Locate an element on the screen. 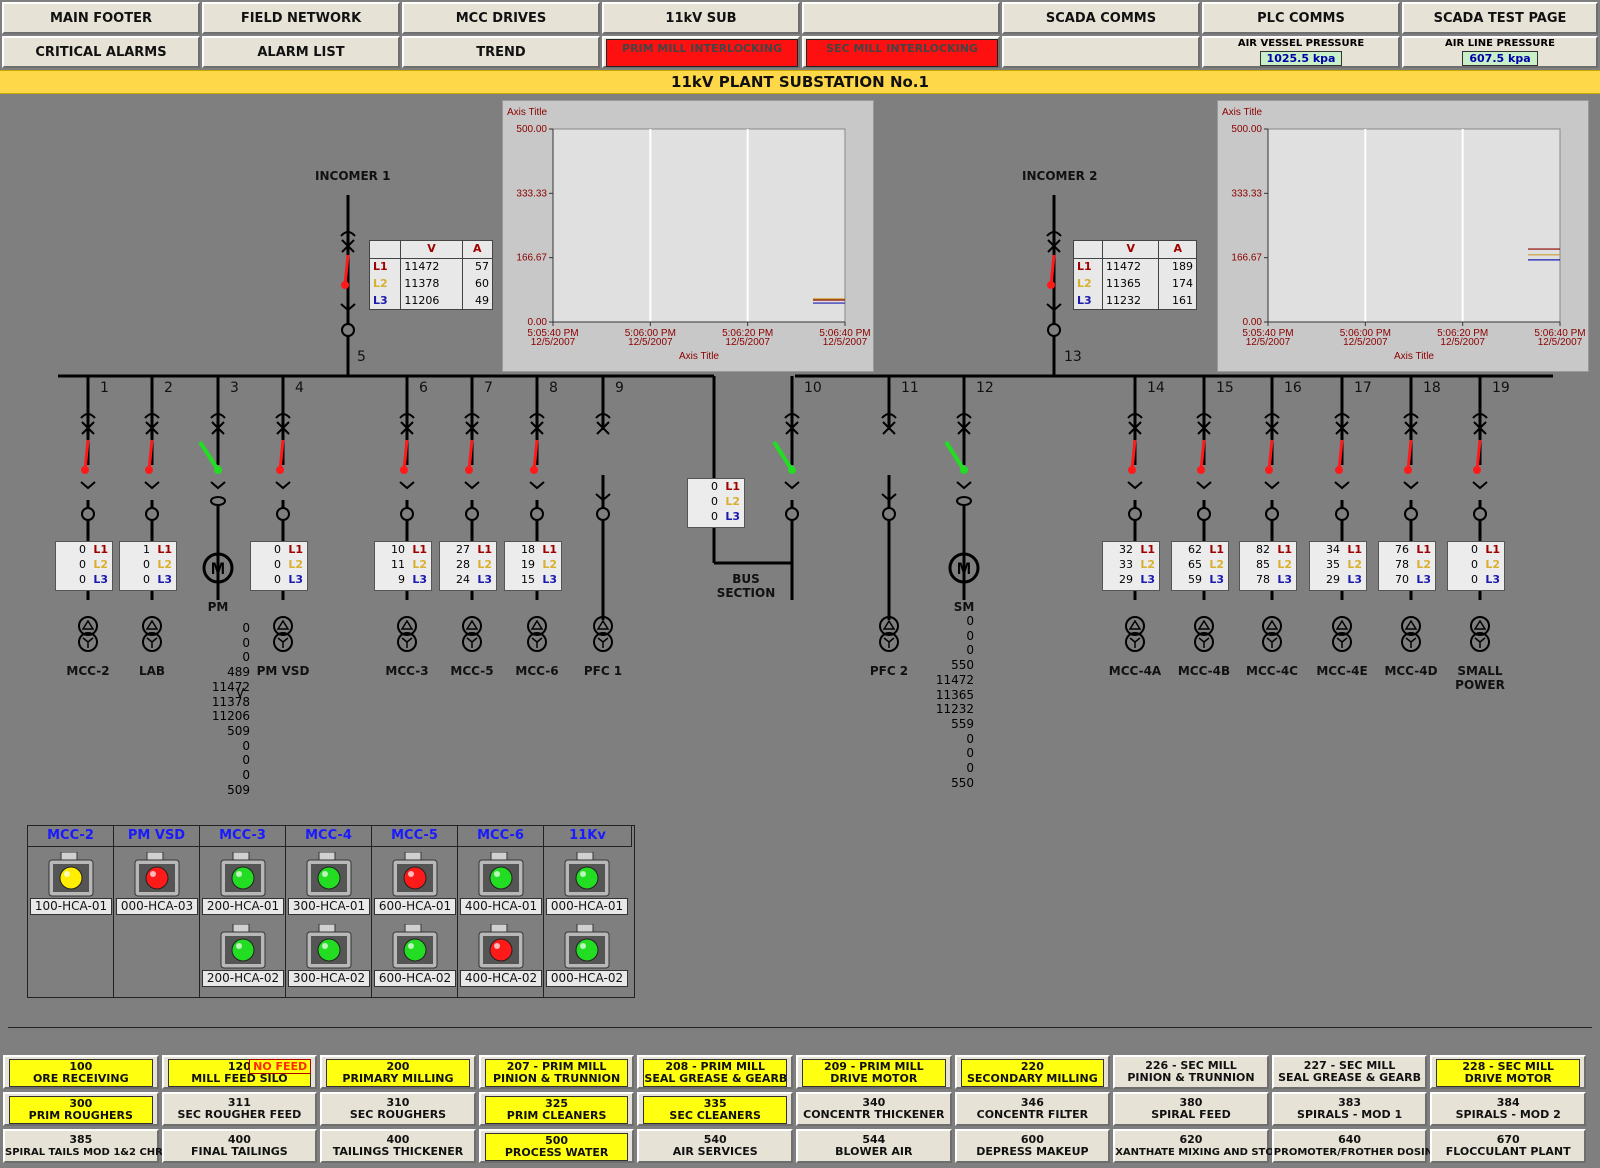 This screenshot has width=1600, height=1168. area-name: ORE RECEIVING is located at coordinates (80, 1078).